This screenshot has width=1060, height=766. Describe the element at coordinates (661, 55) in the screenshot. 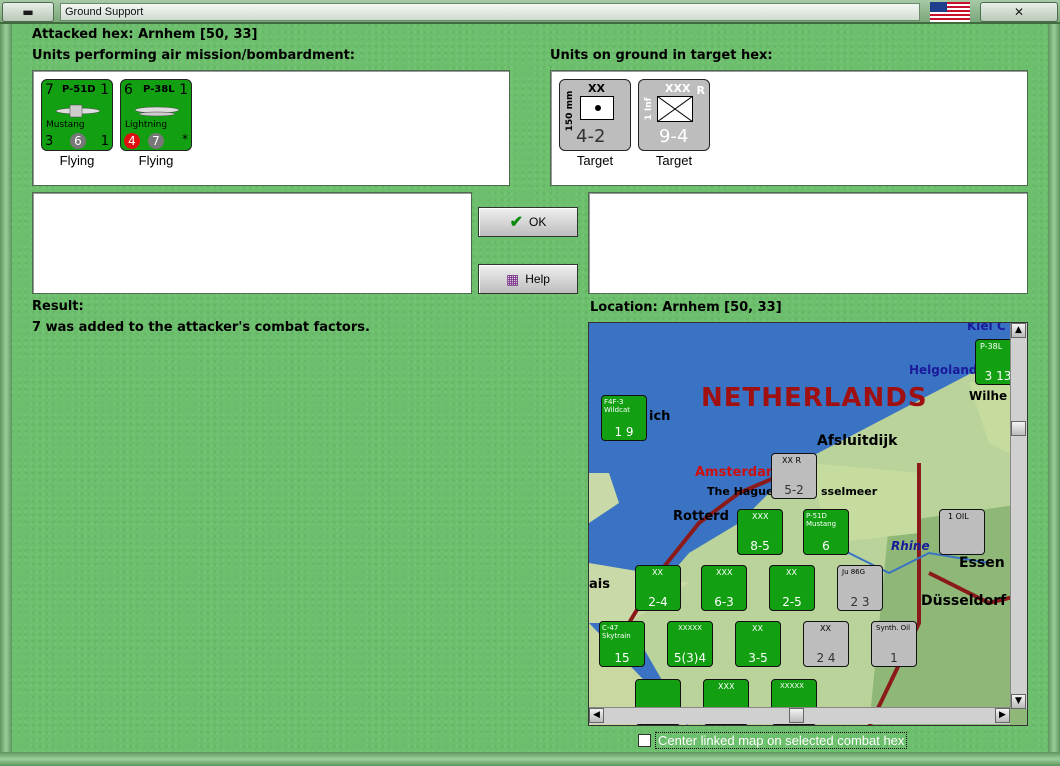

I see `defenders-label: Units on ground in target hex:` at that location.